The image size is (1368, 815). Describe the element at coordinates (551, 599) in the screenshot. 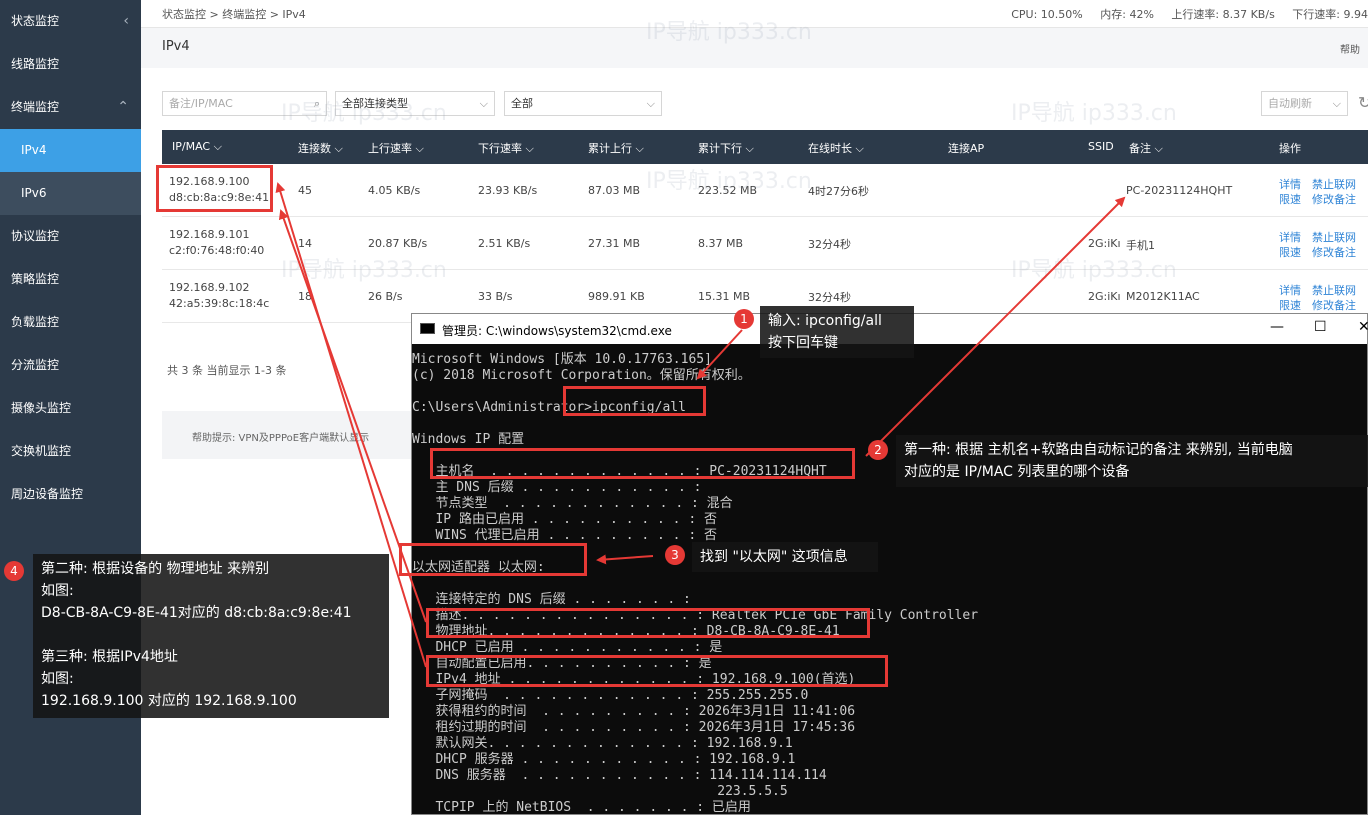

I see `console-line: 连接特定的 DNS 后缀 . . . . . . . :` at that location.